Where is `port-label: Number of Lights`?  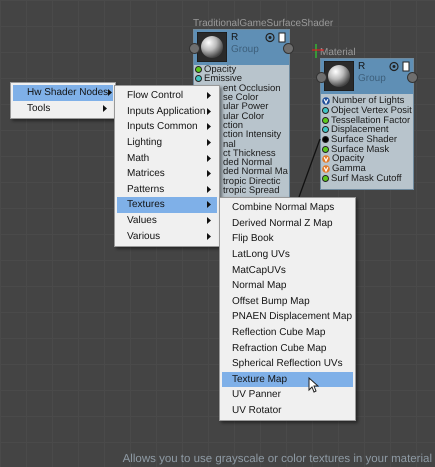 port-label: Number of Lights is located at coordinates (368, 101).